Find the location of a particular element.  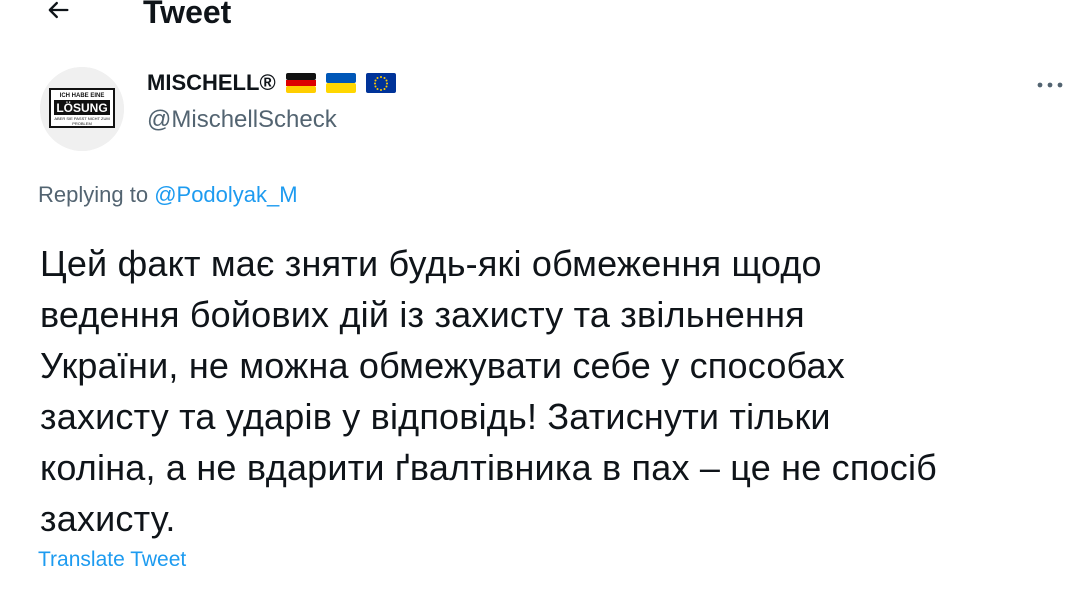

replying-to: Replying to @Podolyak_M is located at coordinates (168, 195).